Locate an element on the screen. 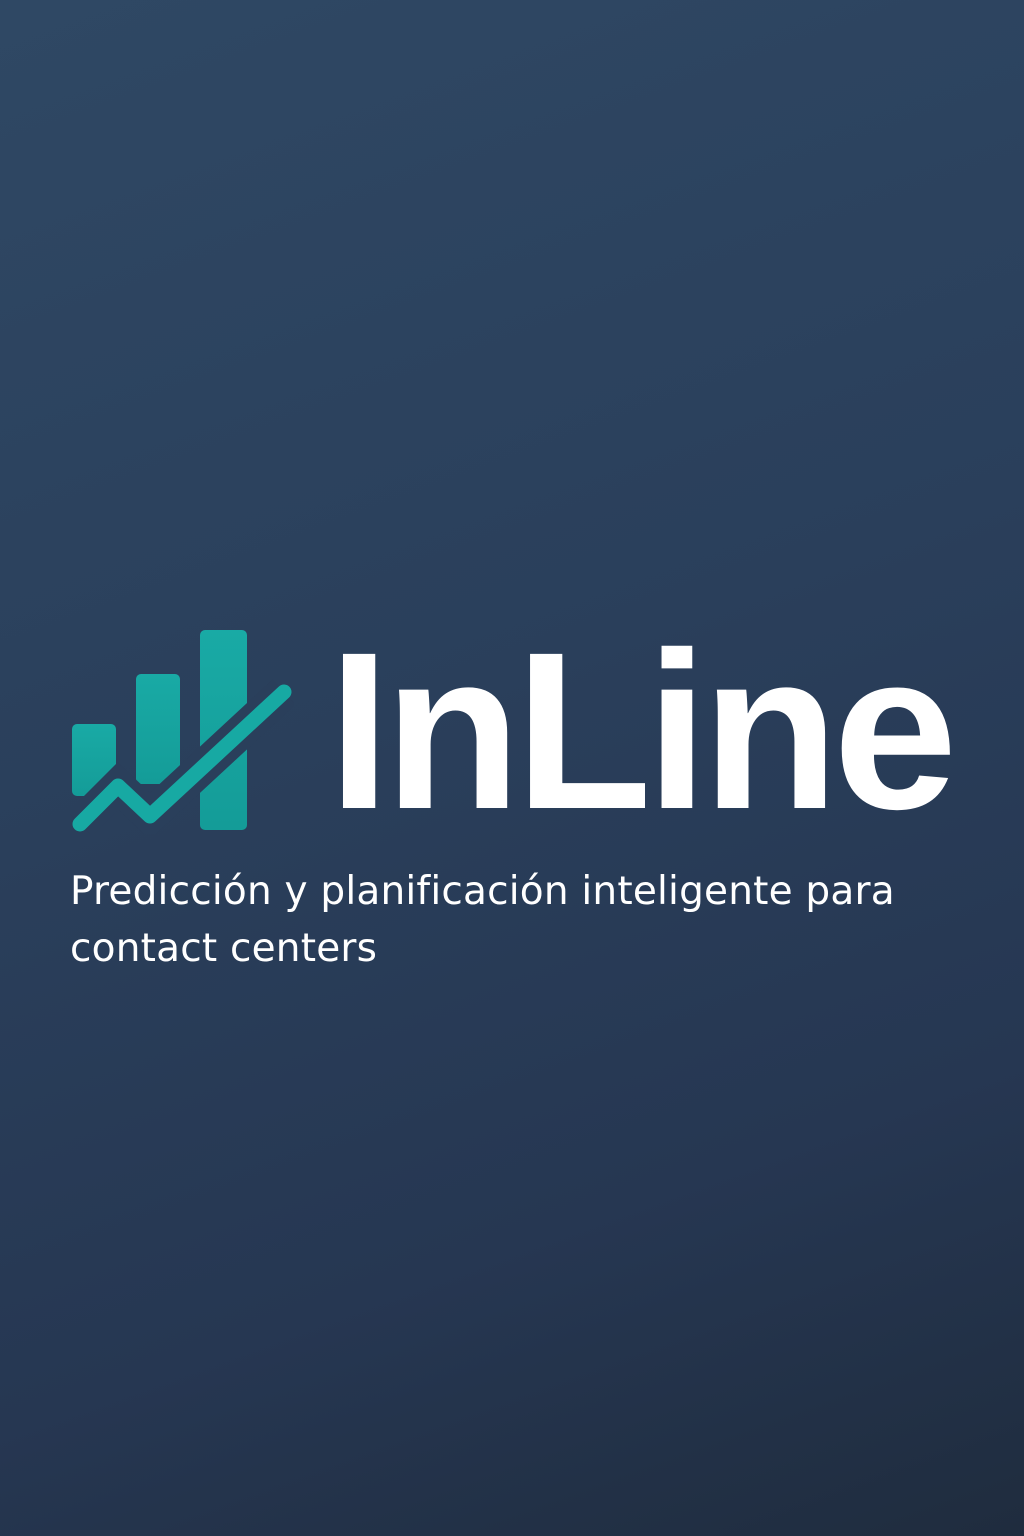  brand-wordmark: InLine is located at coordinates (643, 731).